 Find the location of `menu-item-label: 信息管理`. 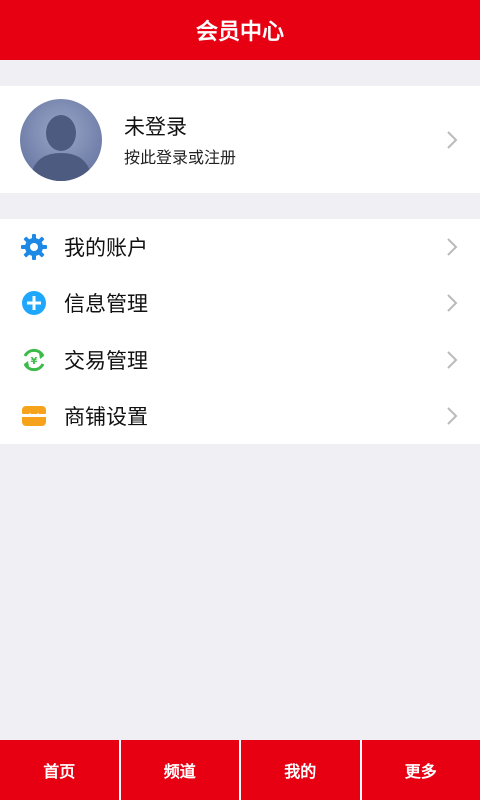

menu-item-label: 信息管理 is located at coordinates (106, 304).